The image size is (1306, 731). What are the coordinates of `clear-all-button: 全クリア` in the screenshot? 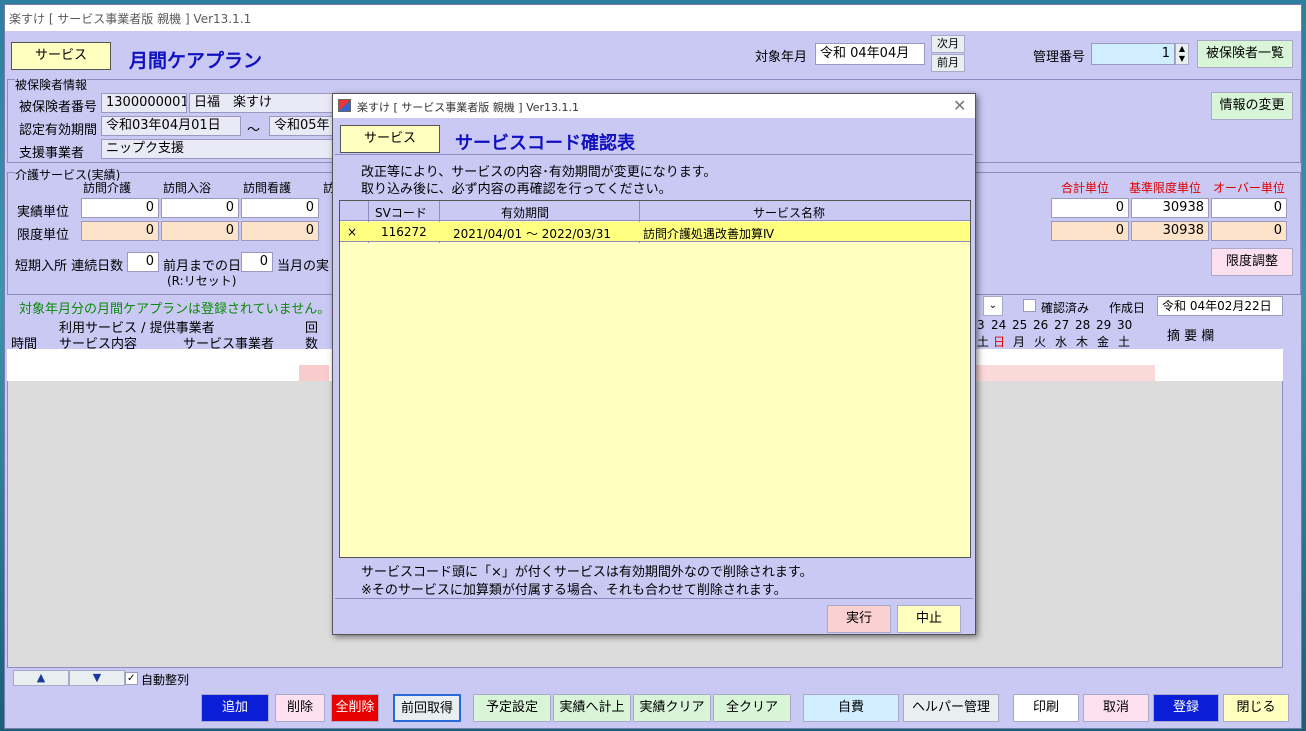 It's located at (752, 708).